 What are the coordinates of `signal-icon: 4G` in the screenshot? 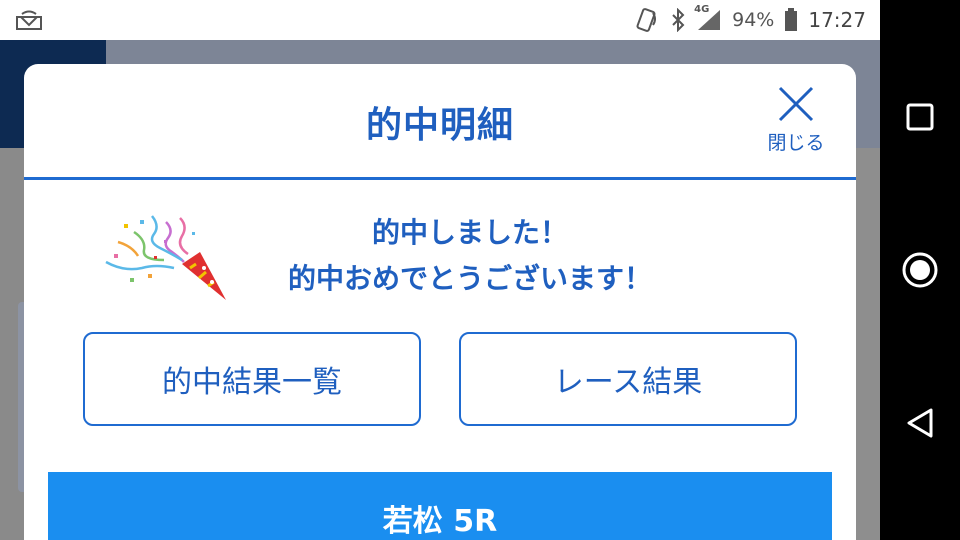 It's located at (708, 18).